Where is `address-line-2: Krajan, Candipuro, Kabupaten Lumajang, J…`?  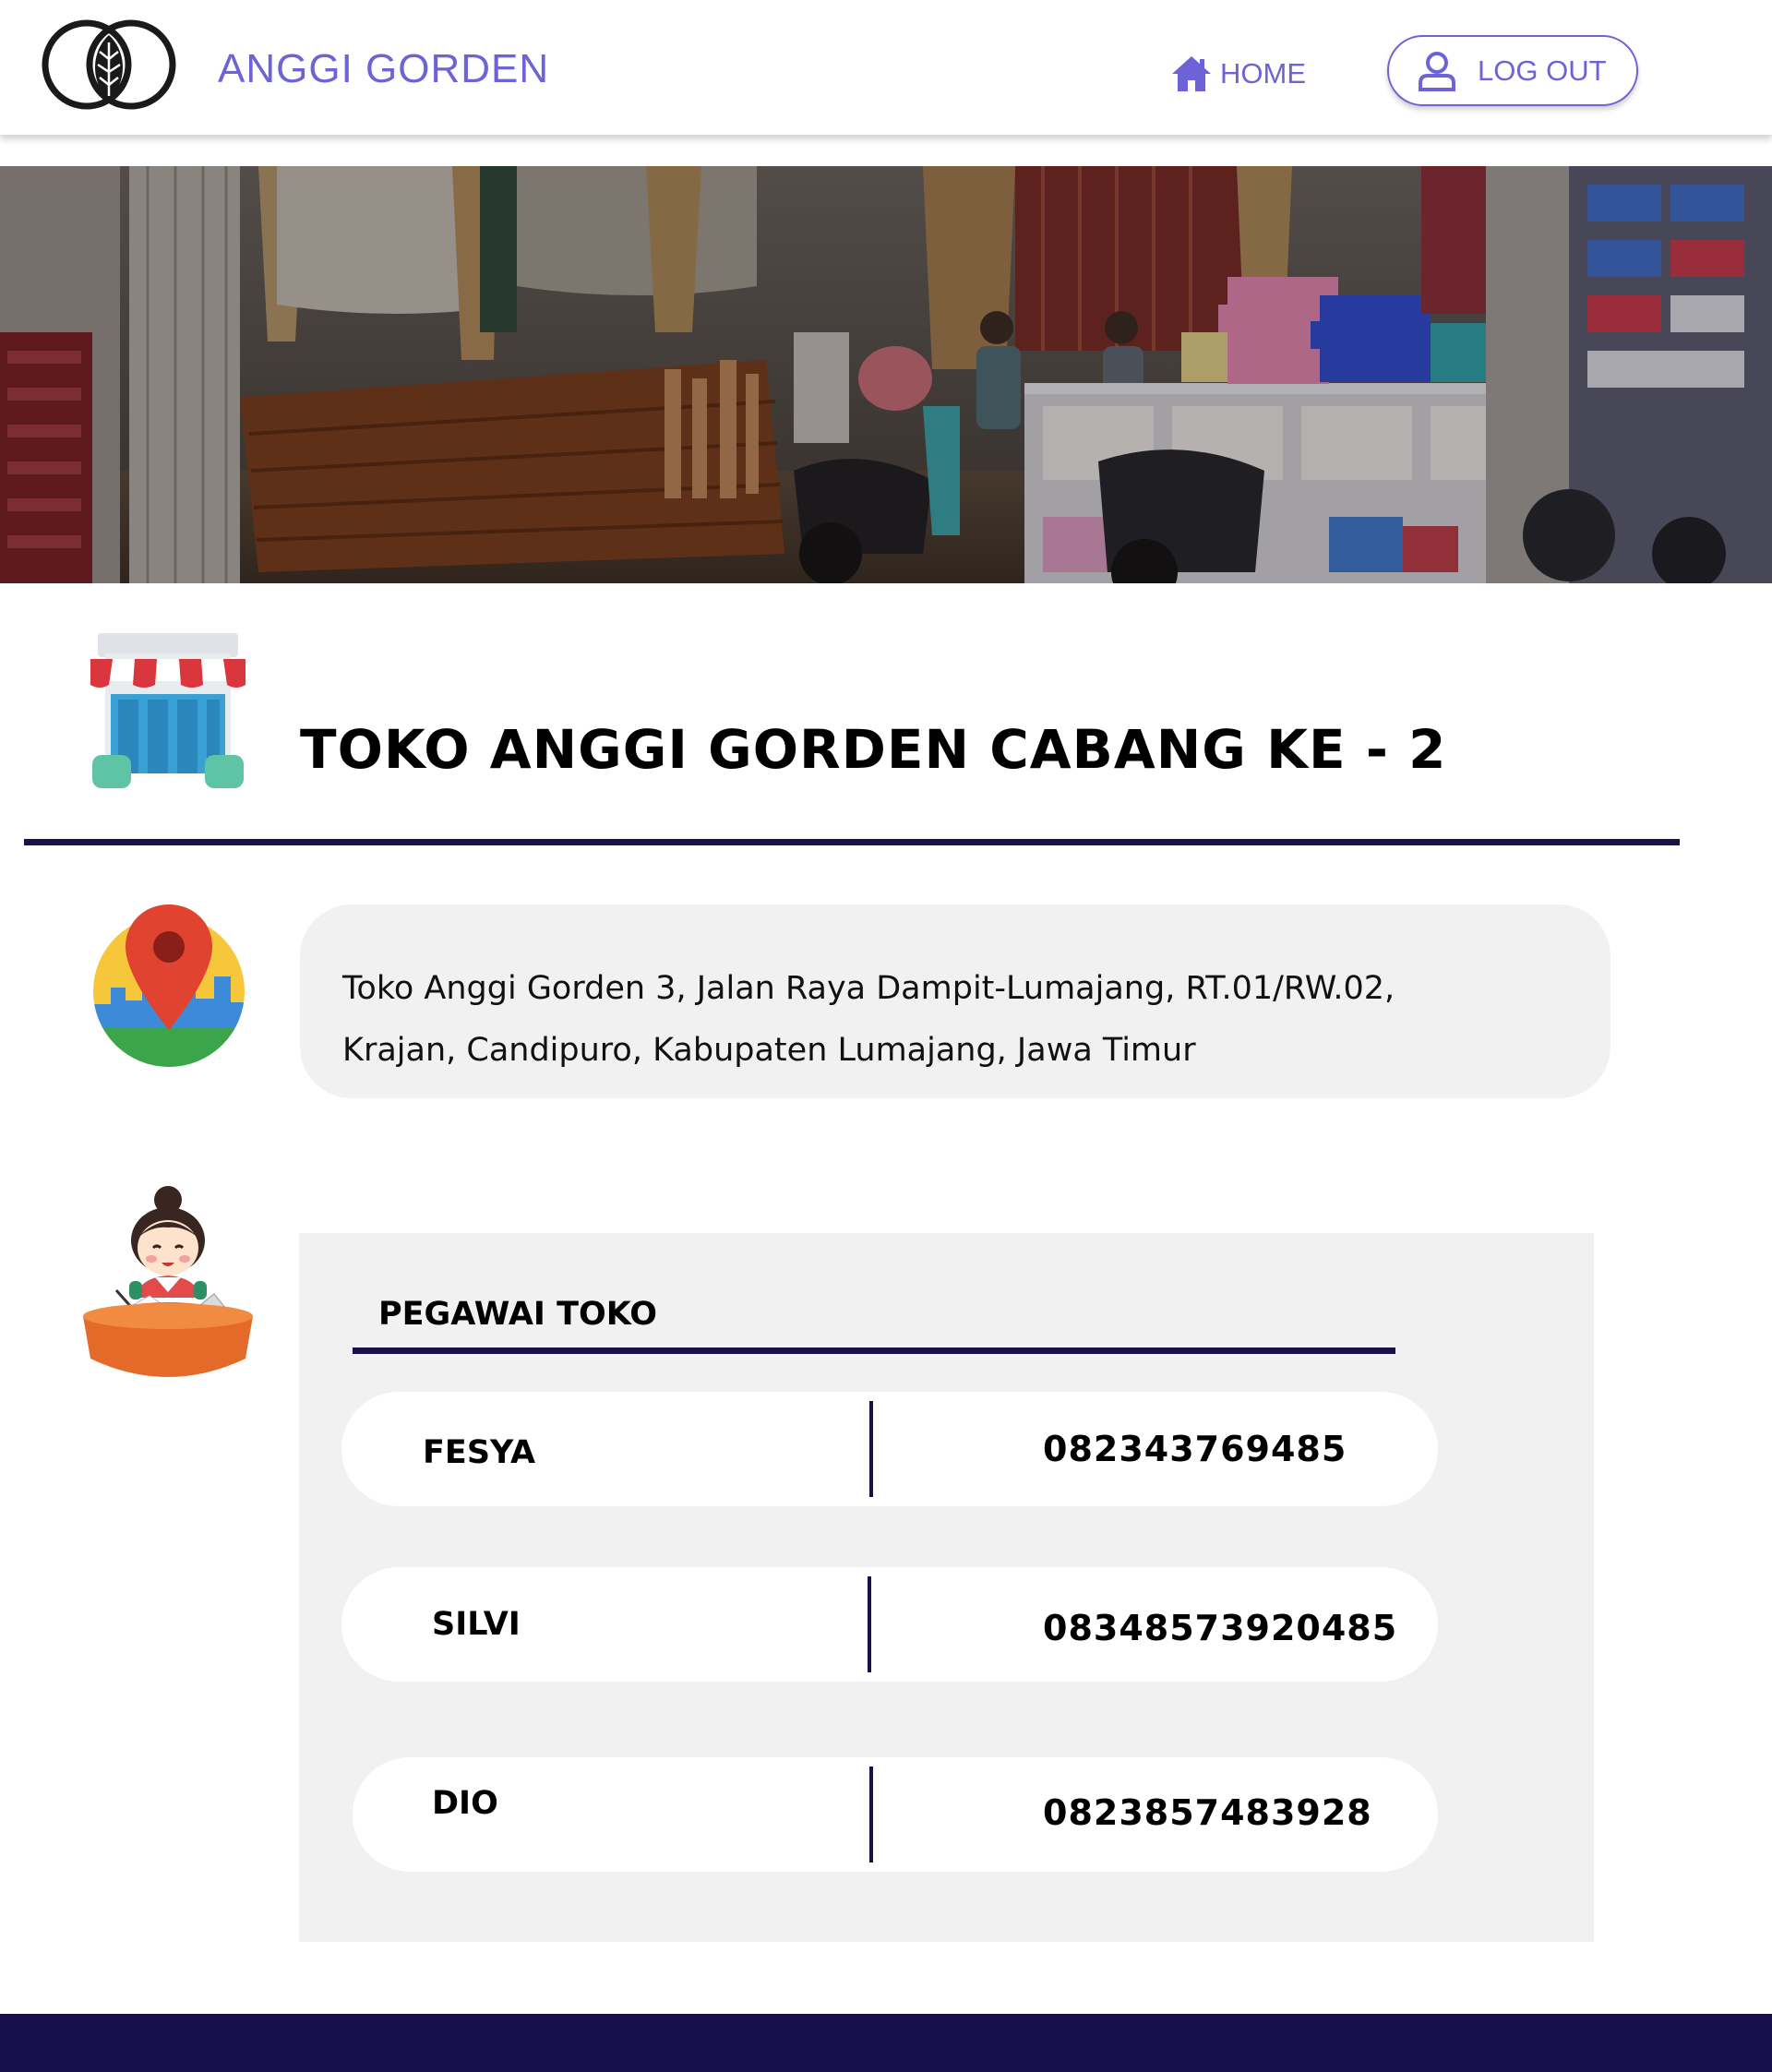 address-line-2: Krajan, Candipuro, Kabupaten Lumajang, J… is located at coordinates (769, 1051).